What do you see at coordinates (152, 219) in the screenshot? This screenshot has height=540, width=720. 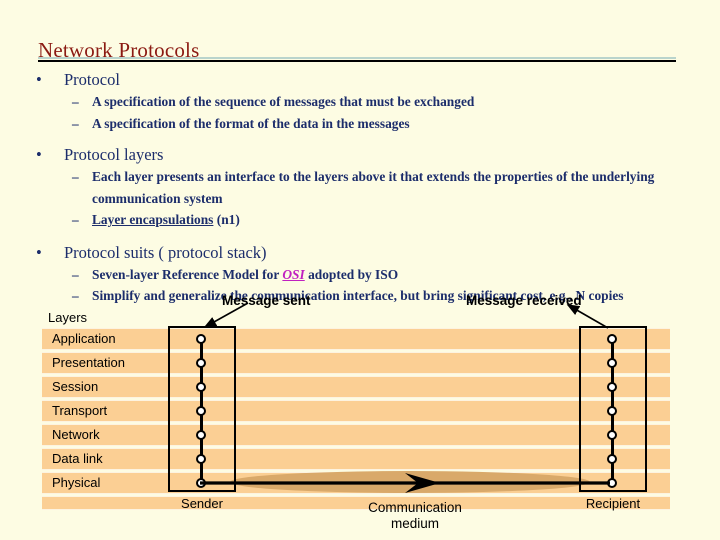 I see `link-layer-encapsulations: Layer encapsulations` at bounding box center [152, 219].